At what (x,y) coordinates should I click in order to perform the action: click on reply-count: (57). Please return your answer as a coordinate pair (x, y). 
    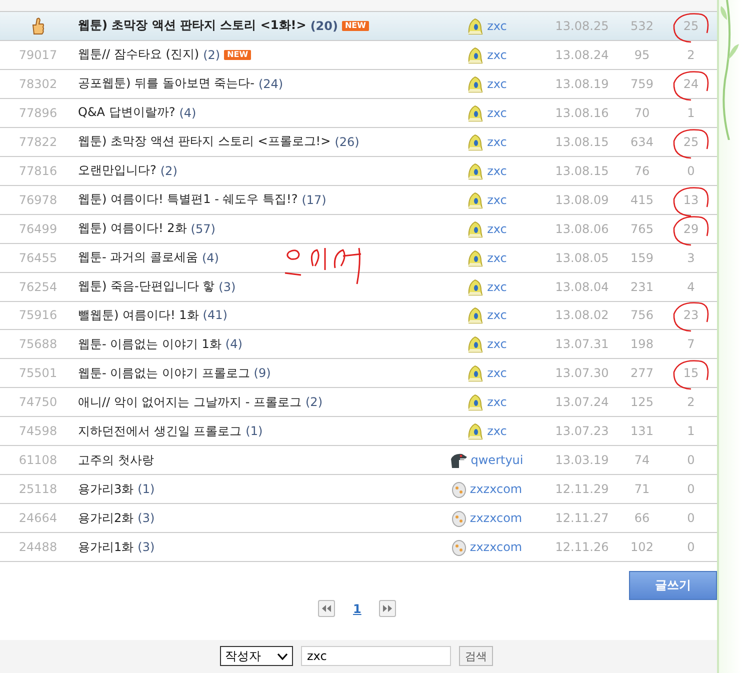
    Looking at the image, I should click on (203, 229).